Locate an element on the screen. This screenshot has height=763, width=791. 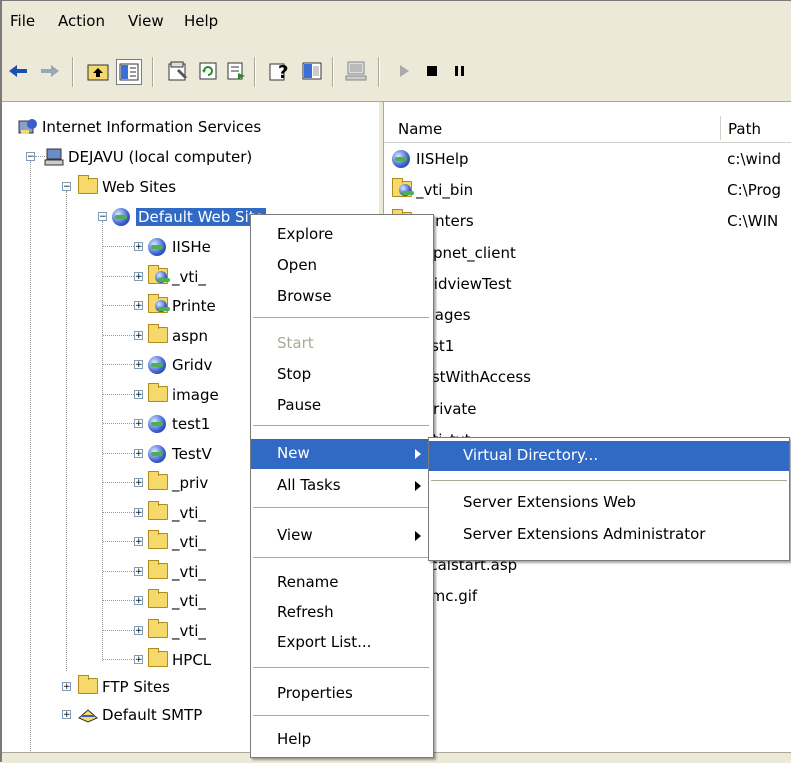
help-icon: ? is located at coordinates (280, 71).